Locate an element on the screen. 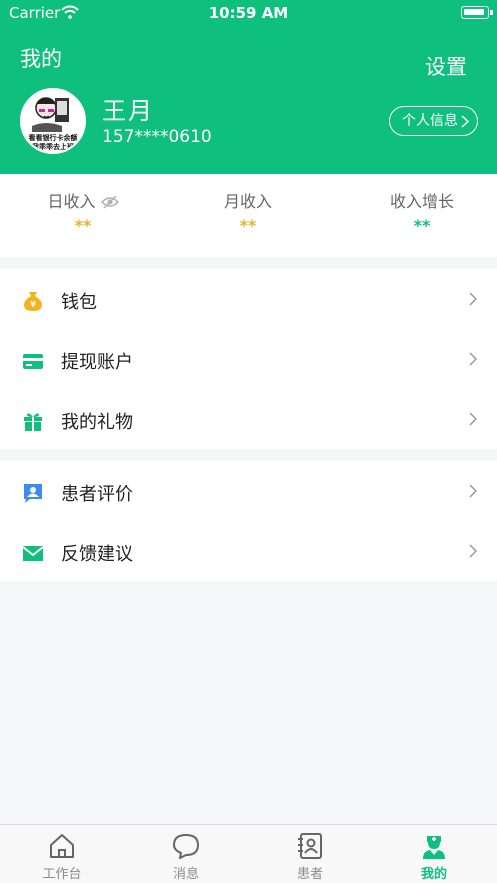 This screenshot has width=497, height=883. user-phone: 157****0610 is located at coordinates (157, 137).